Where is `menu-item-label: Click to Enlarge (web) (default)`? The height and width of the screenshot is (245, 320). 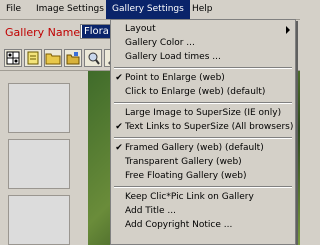
menu-item-label: Click to Enlarge (web) (default) is located at coordinates (195, 92).